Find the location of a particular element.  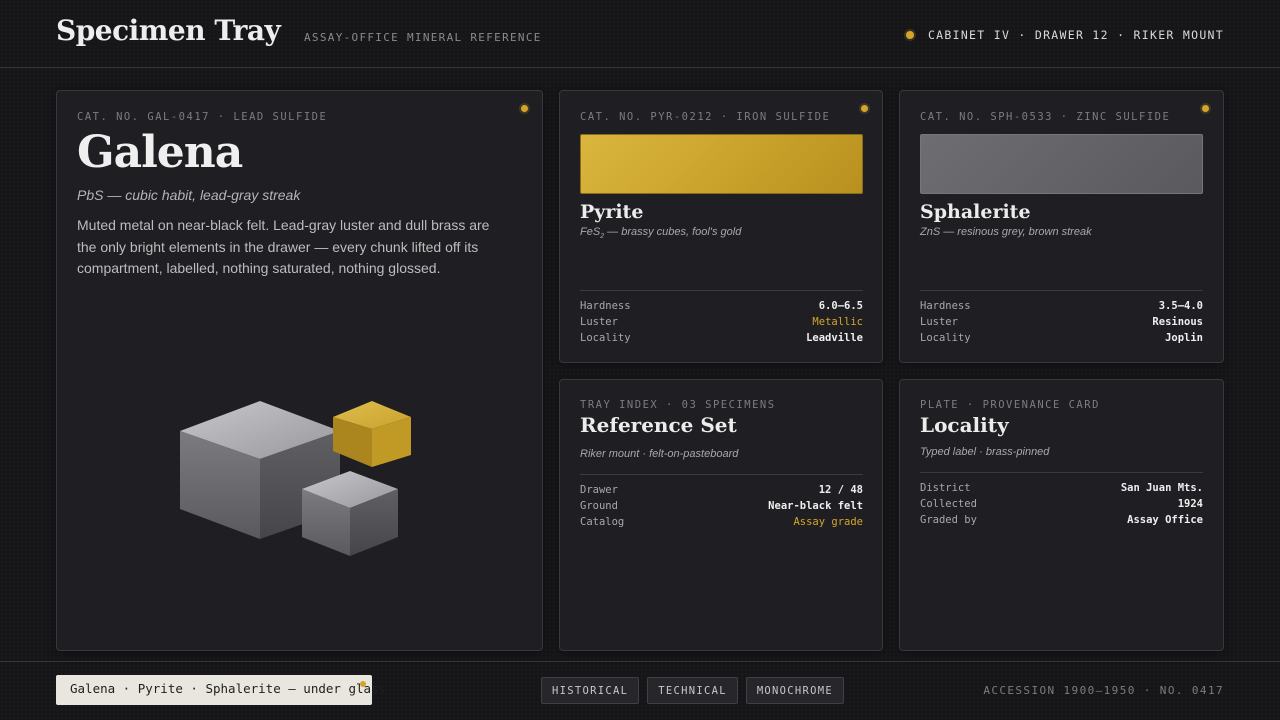

sphalerite-catalog-number: CAT. NO. SPH-0533 · ZINC SULFIDE is located at coordinates (1045, 117).